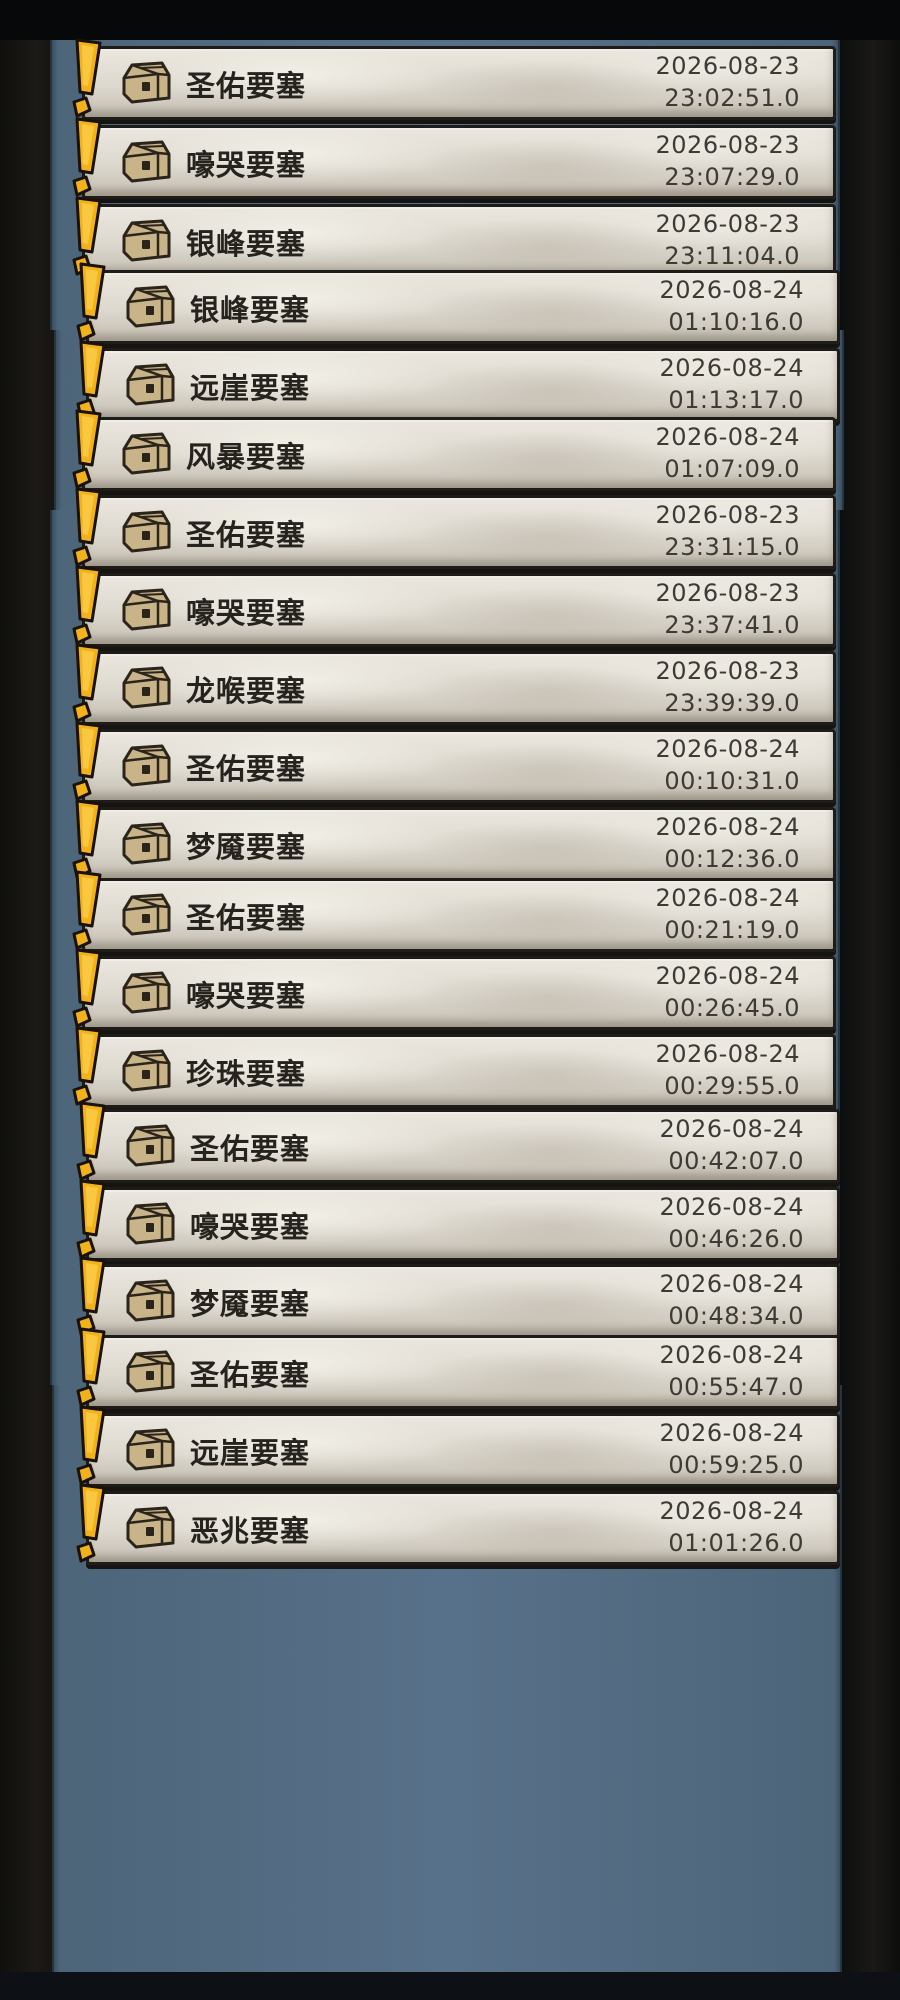 The width and height of the screenshot is (900, 2000). What do you see at coordinates (736, 322) in the screenshot?
I see `report-time: 01:10:16.0` at bounding box center [736, 322].